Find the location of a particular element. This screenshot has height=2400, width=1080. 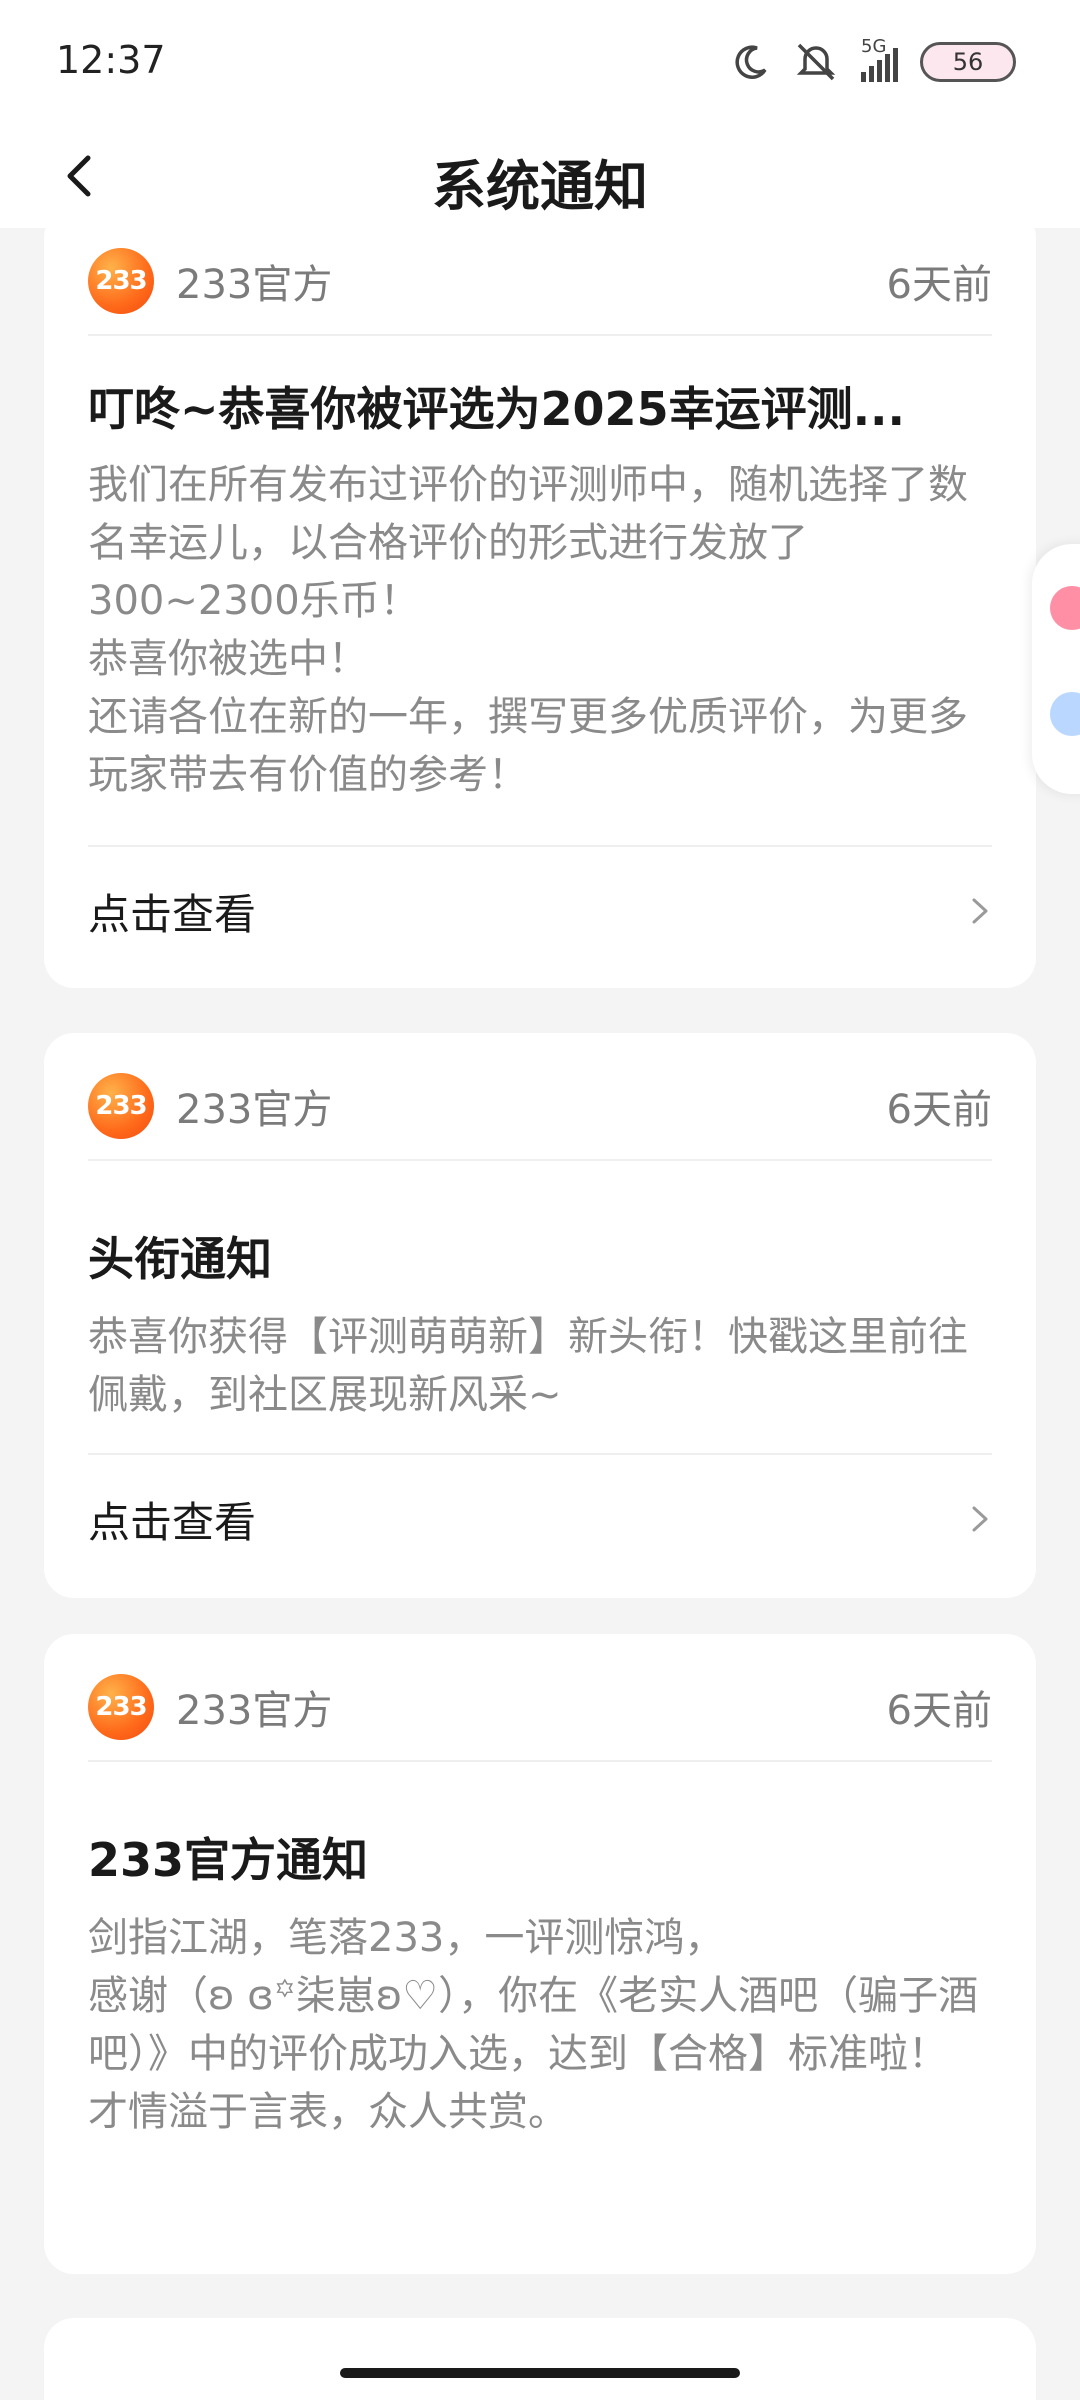

battery-level: 56 is located at coordinates (968, 62).